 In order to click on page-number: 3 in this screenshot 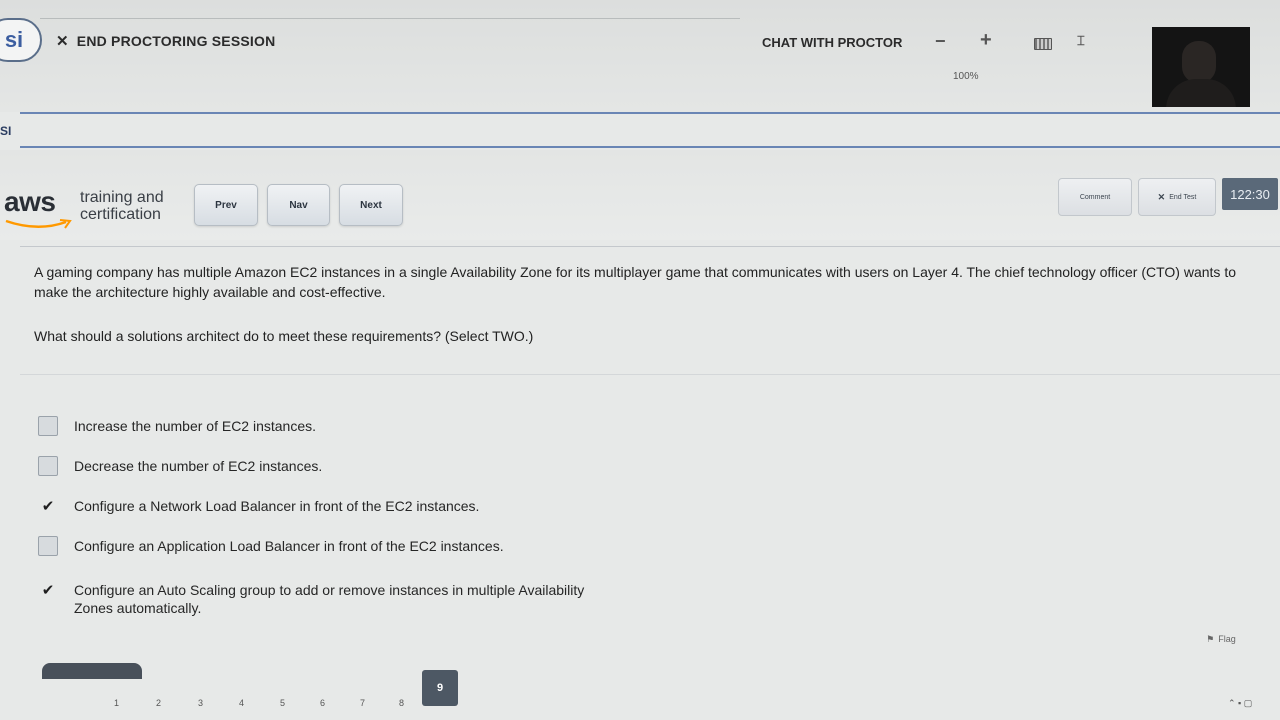, I will do `click(200, 703)`.